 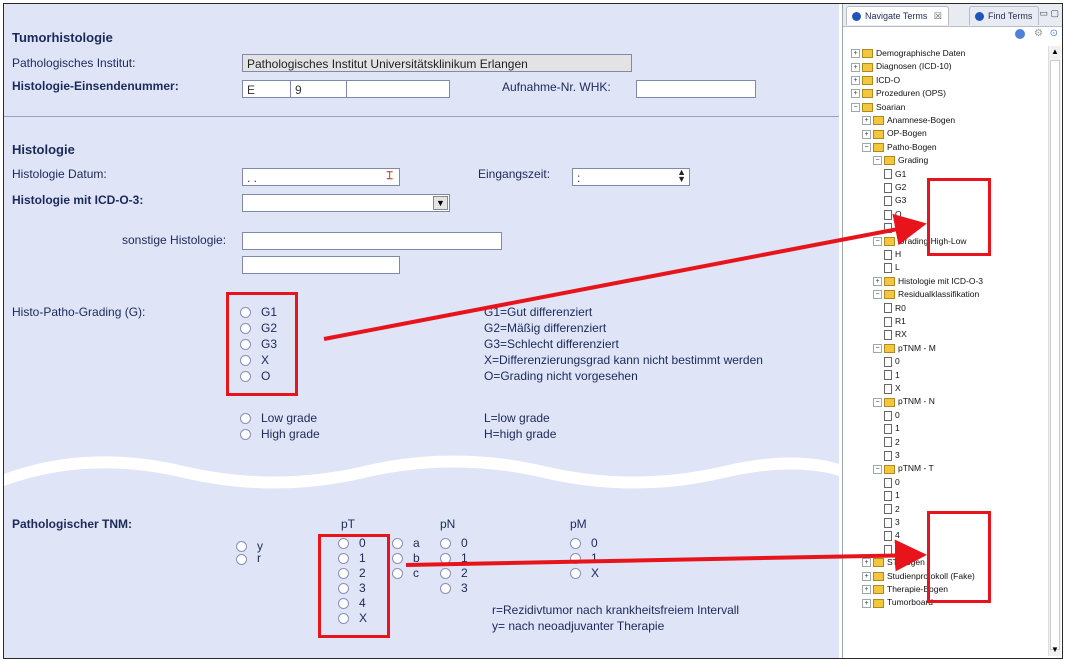 What do you see at coordinates (440, 203) in the screenshot?
I see `chevron-down-icon: ▼` at bounding box center [440, 203].